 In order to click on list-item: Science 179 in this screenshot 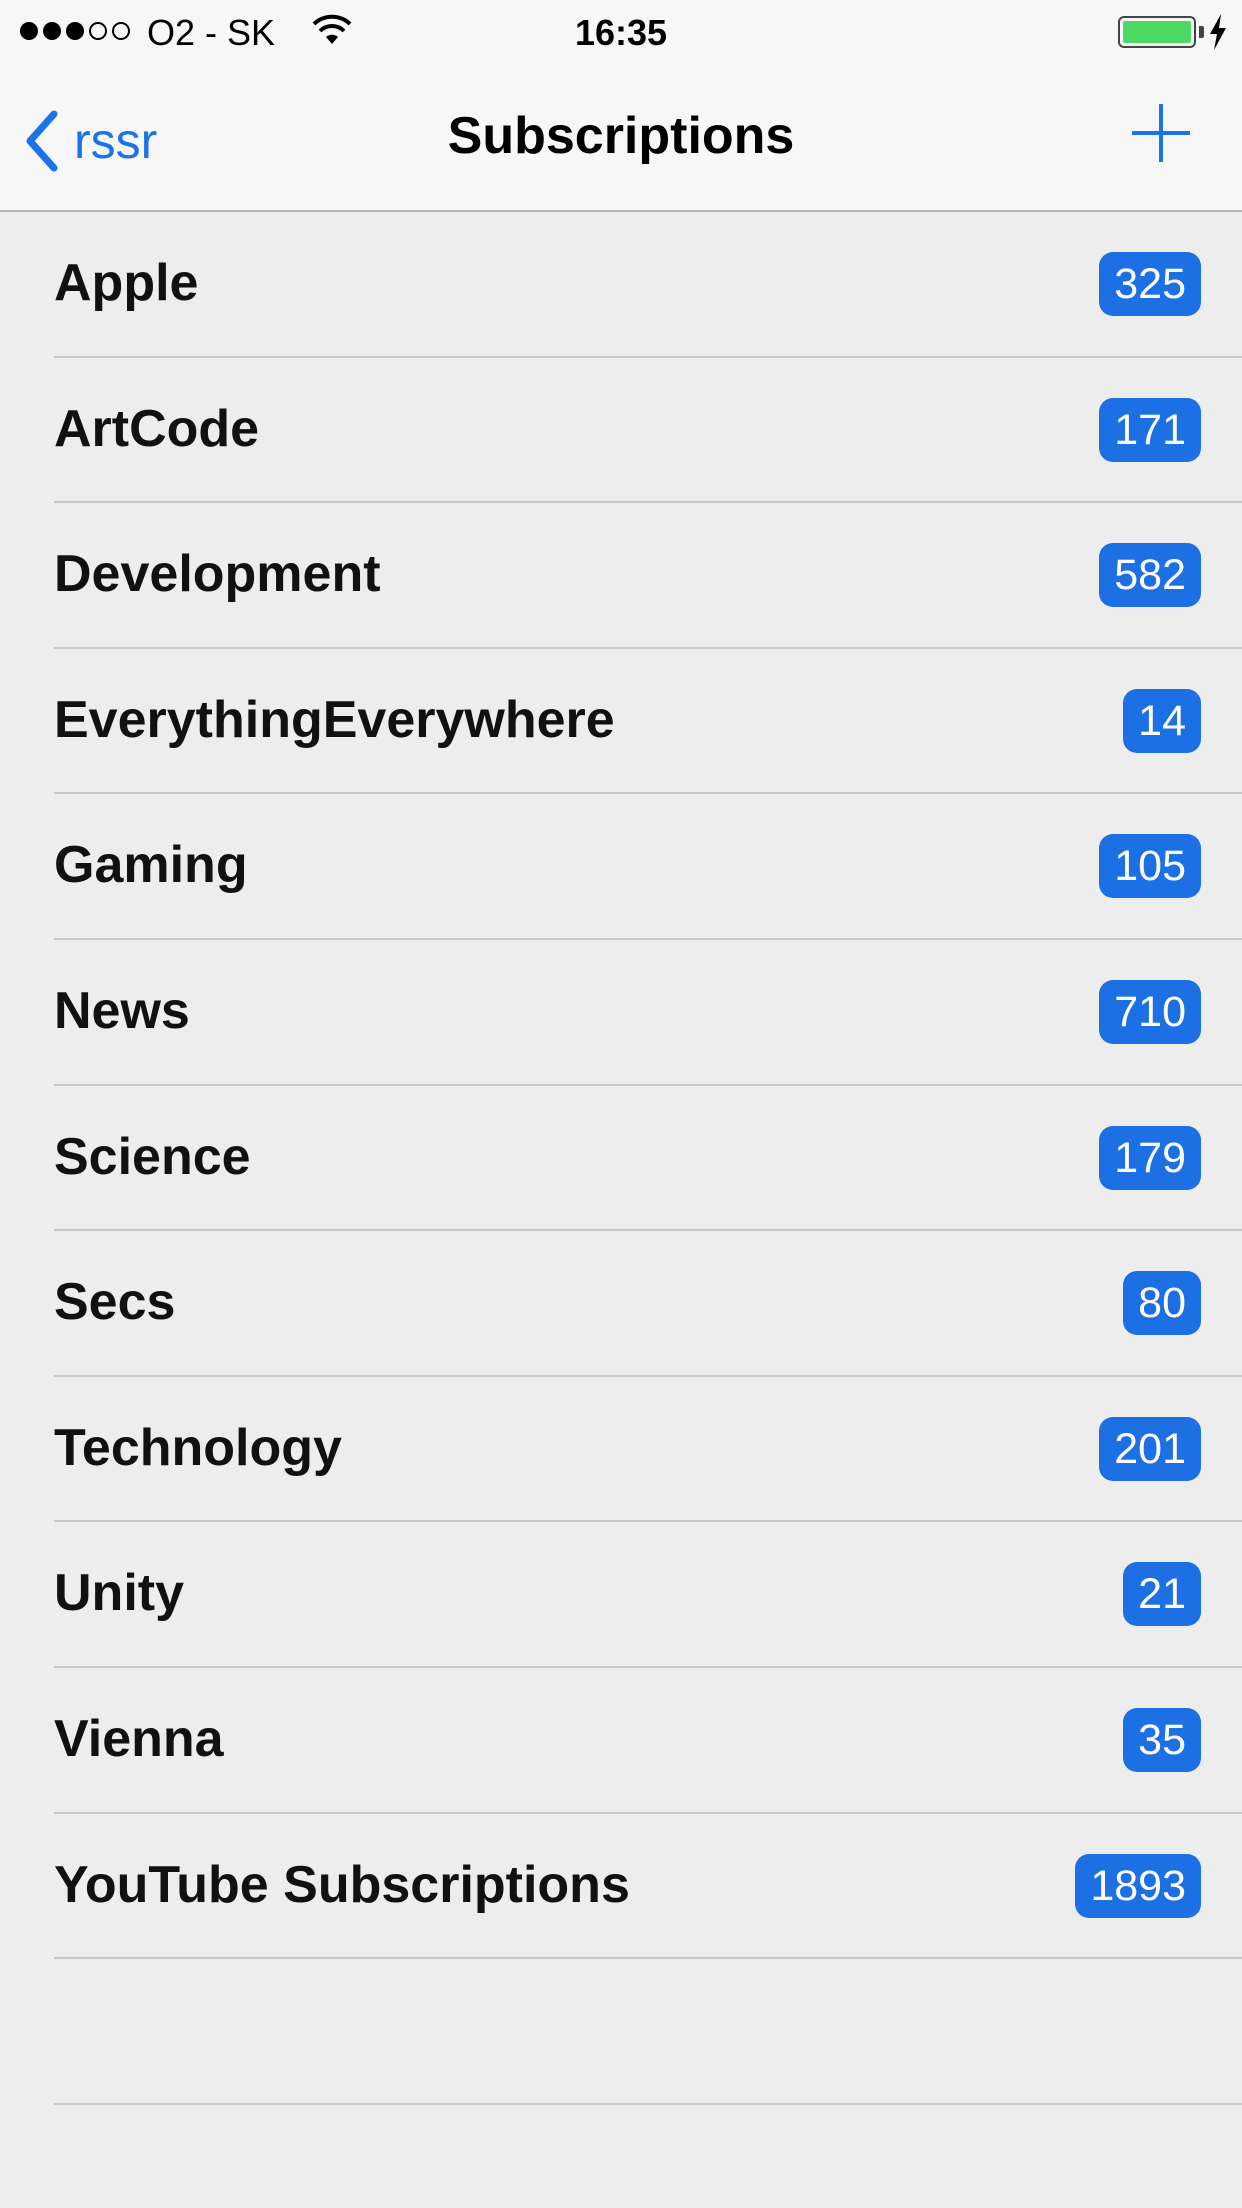, I will do `click(621, 1159)`.